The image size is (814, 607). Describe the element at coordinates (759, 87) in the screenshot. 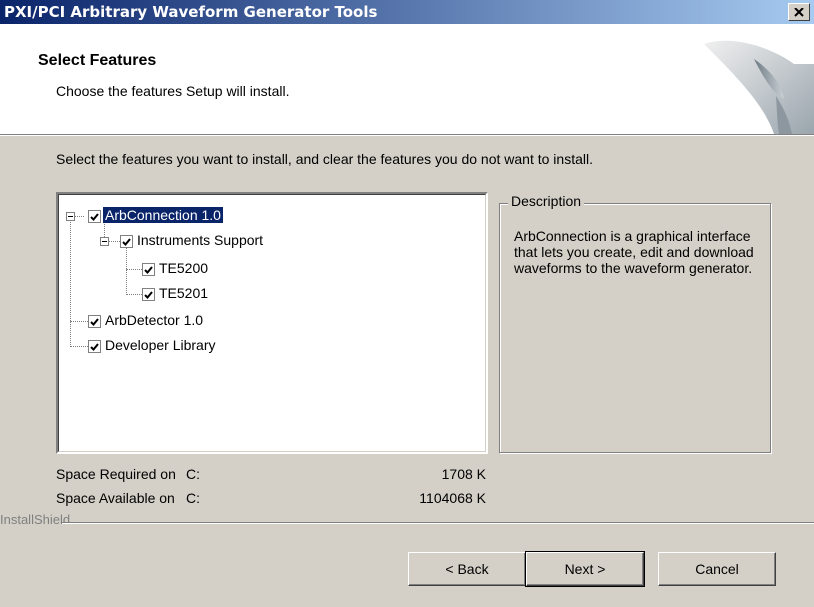

I see `page-curl-graphic` at that location.